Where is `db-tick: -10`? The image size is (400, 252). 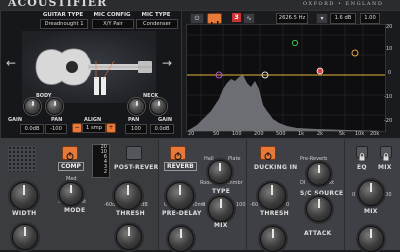
db-tick: -10 is located at coordinates (388, 97).